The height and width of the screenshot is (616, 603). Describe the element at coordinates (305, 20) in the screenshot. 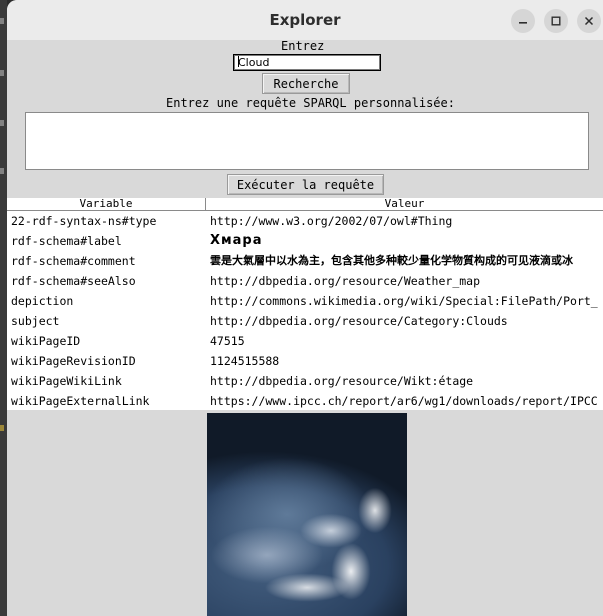

I see `title-bar: Explorer` at that location.